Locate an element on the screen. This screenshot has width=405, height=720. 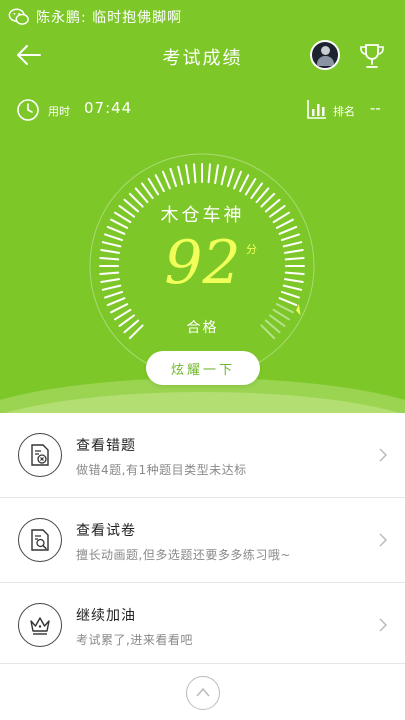
ranking-icon is located at coordinates (316, 109).